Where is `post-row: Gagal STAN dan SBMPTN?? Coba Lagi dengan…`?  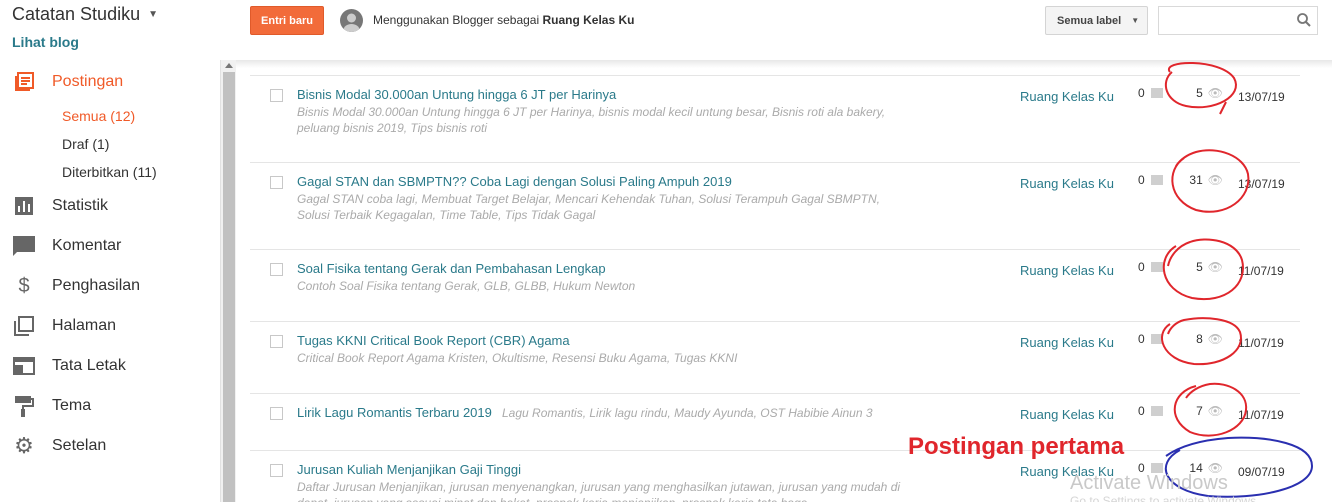 post-row: Gagal STAN dan SBMPTN?? Coba Lagi dengan… is located at coordinates (775, 205).